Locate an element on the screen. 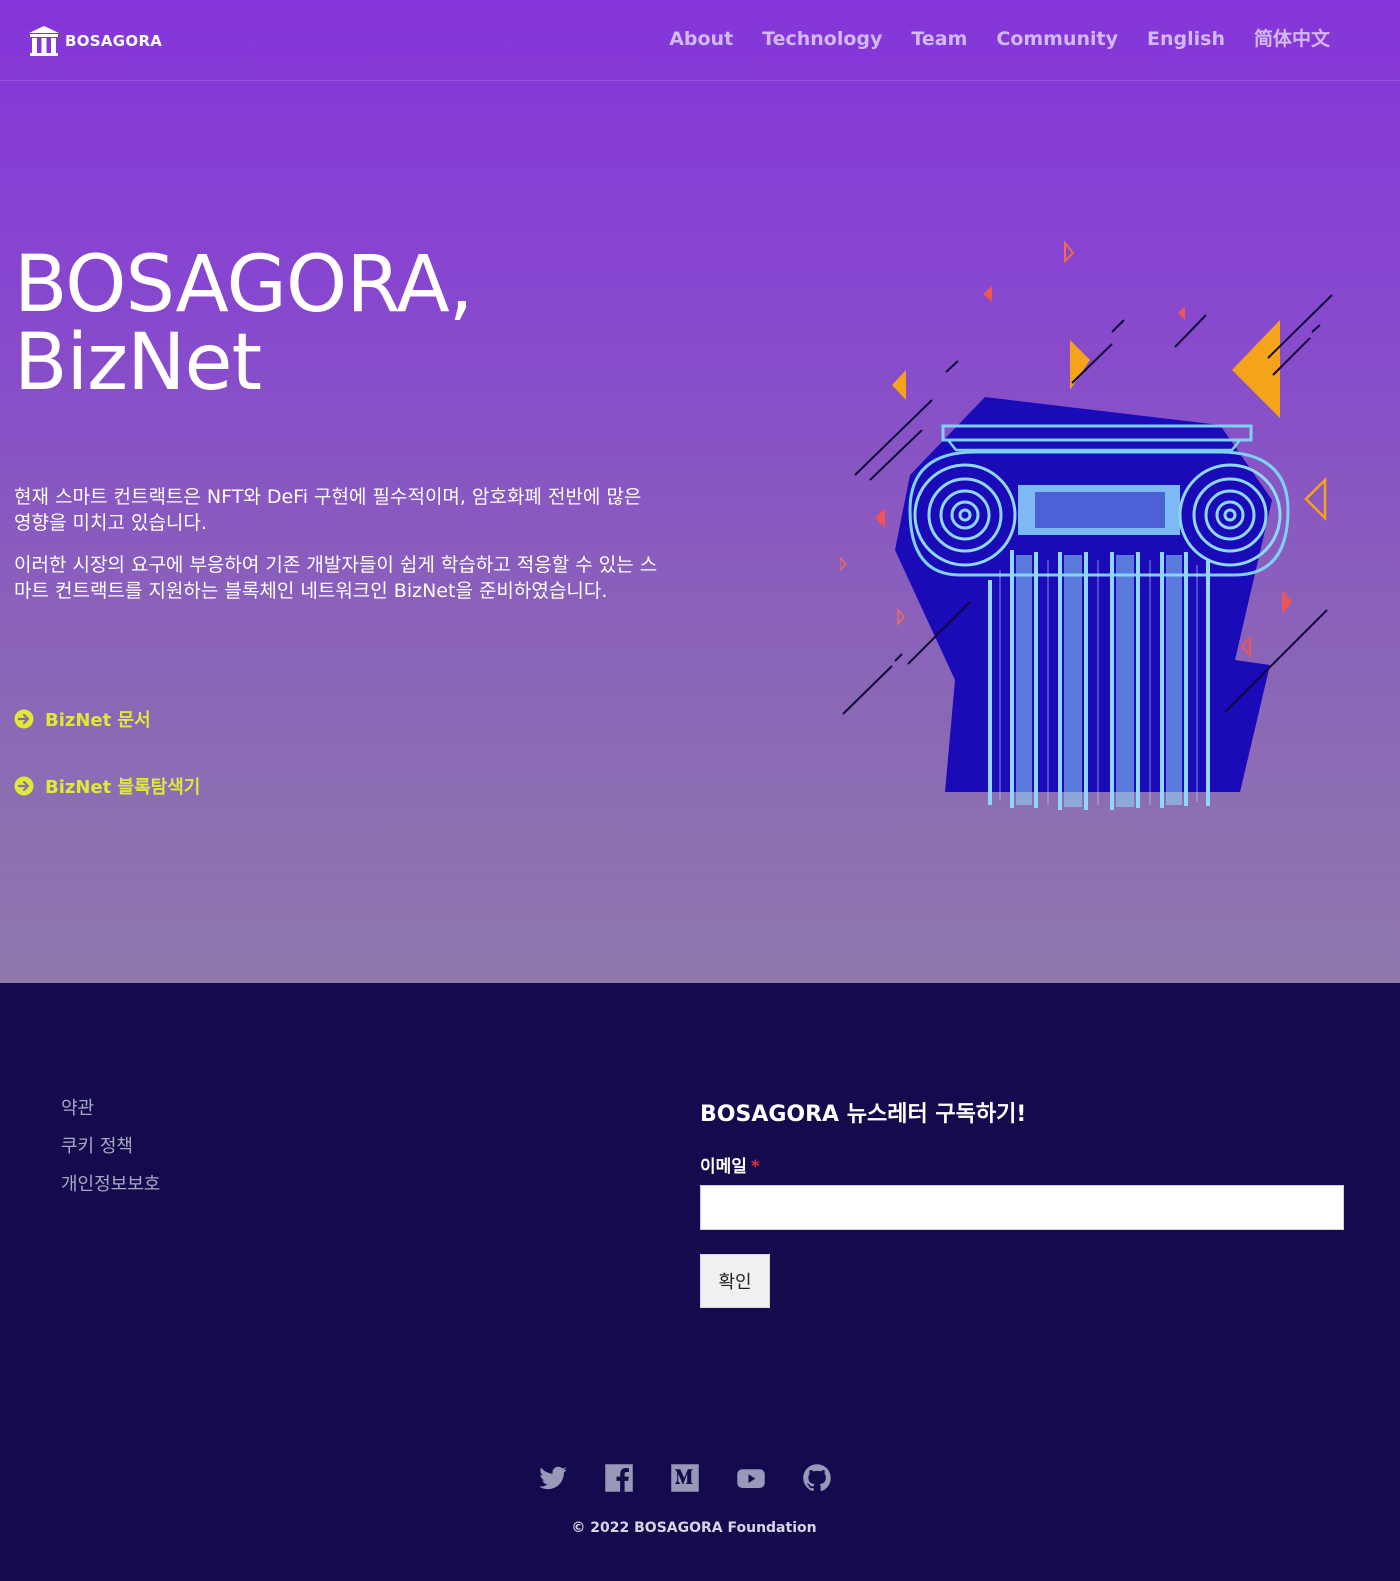 The width and height of the screenshot is (1400, 1581). title-line-1: BOSAGORA, is located at coordinates (244, 285).